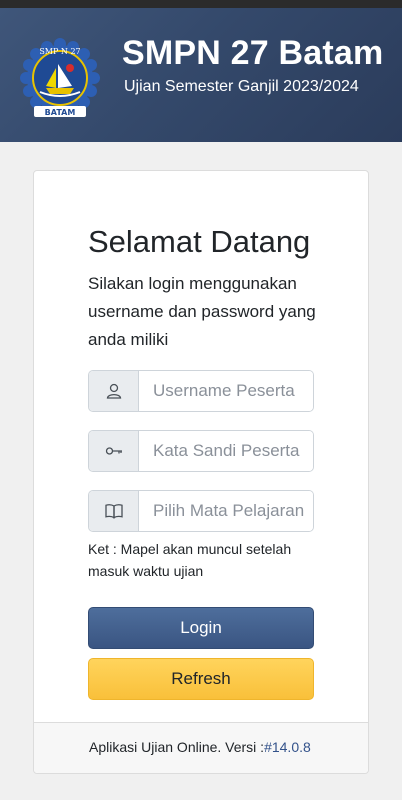 Image resolution: width=402 pixels, height=800 pixels. I want to click on top-status-strip, so click(201, 4).